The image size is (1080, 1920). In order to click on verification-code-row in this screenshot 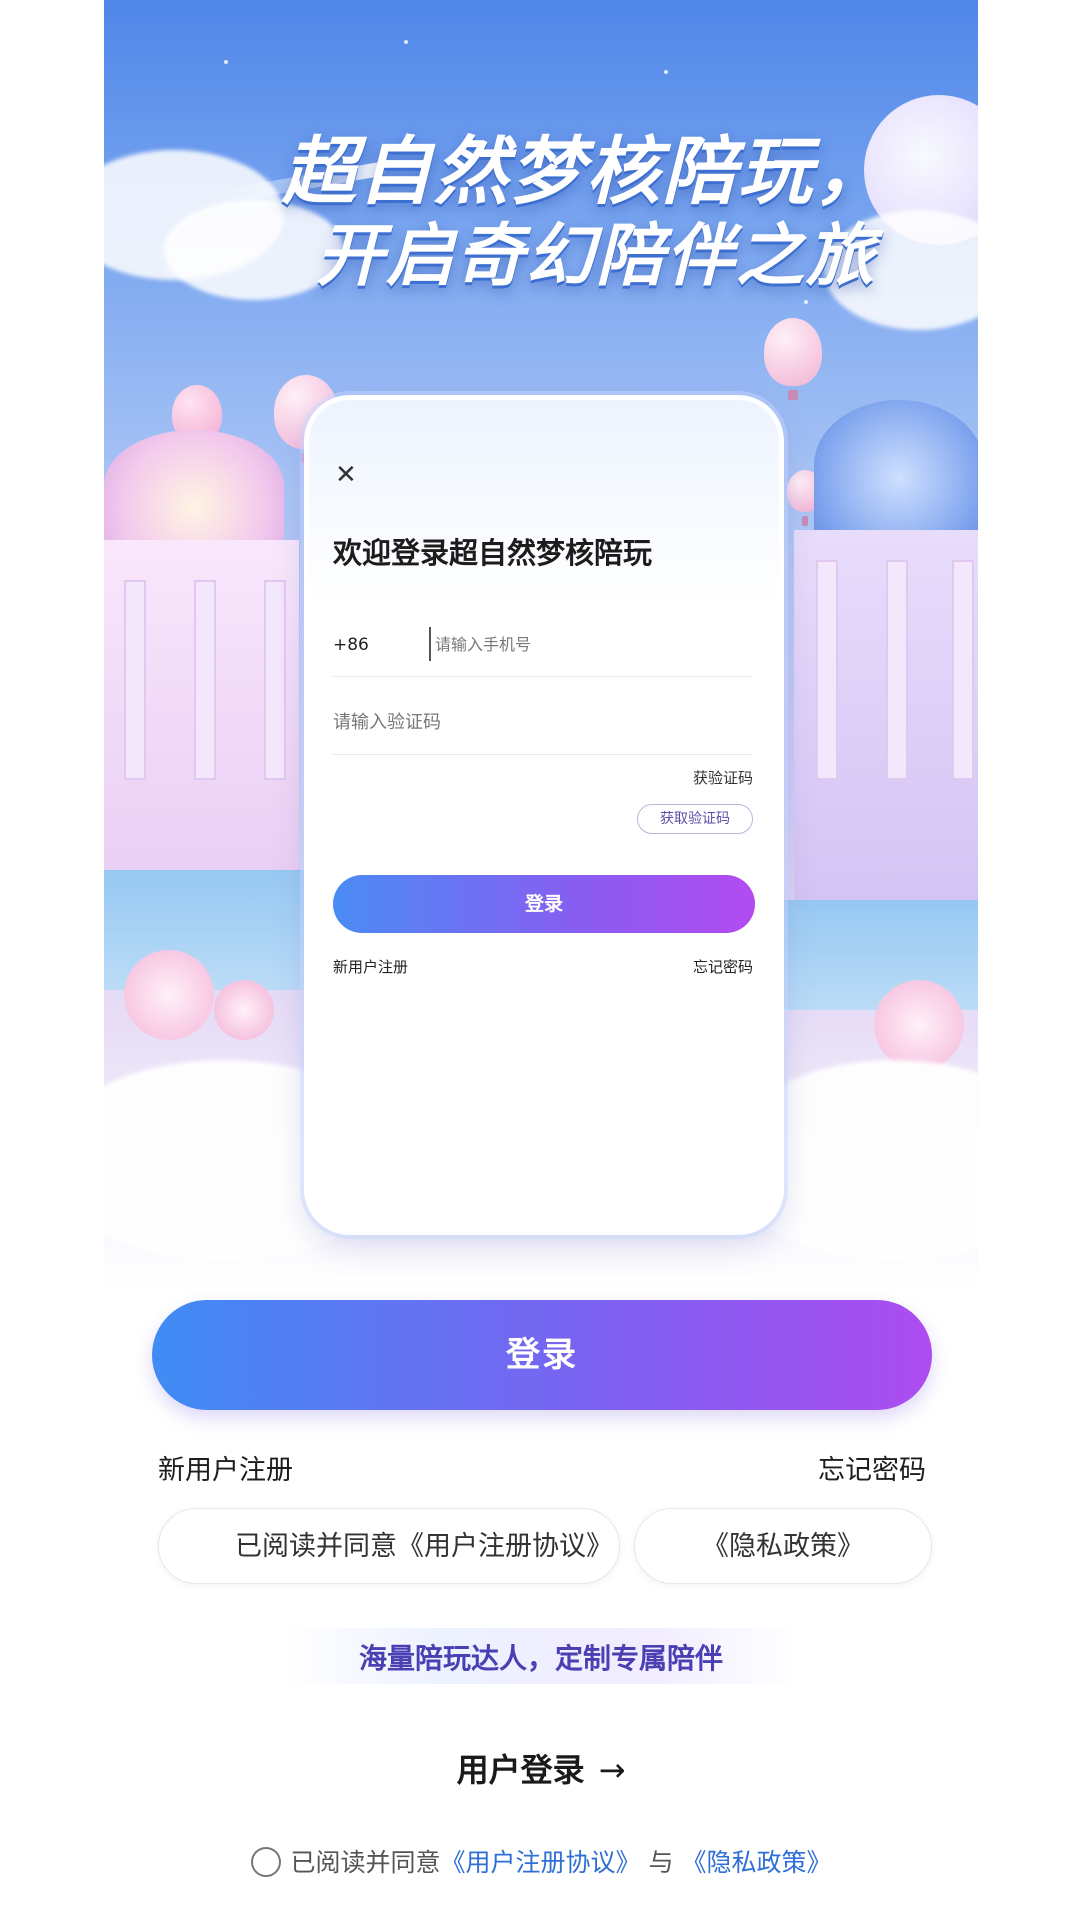, I will do `click(543, 724)`.